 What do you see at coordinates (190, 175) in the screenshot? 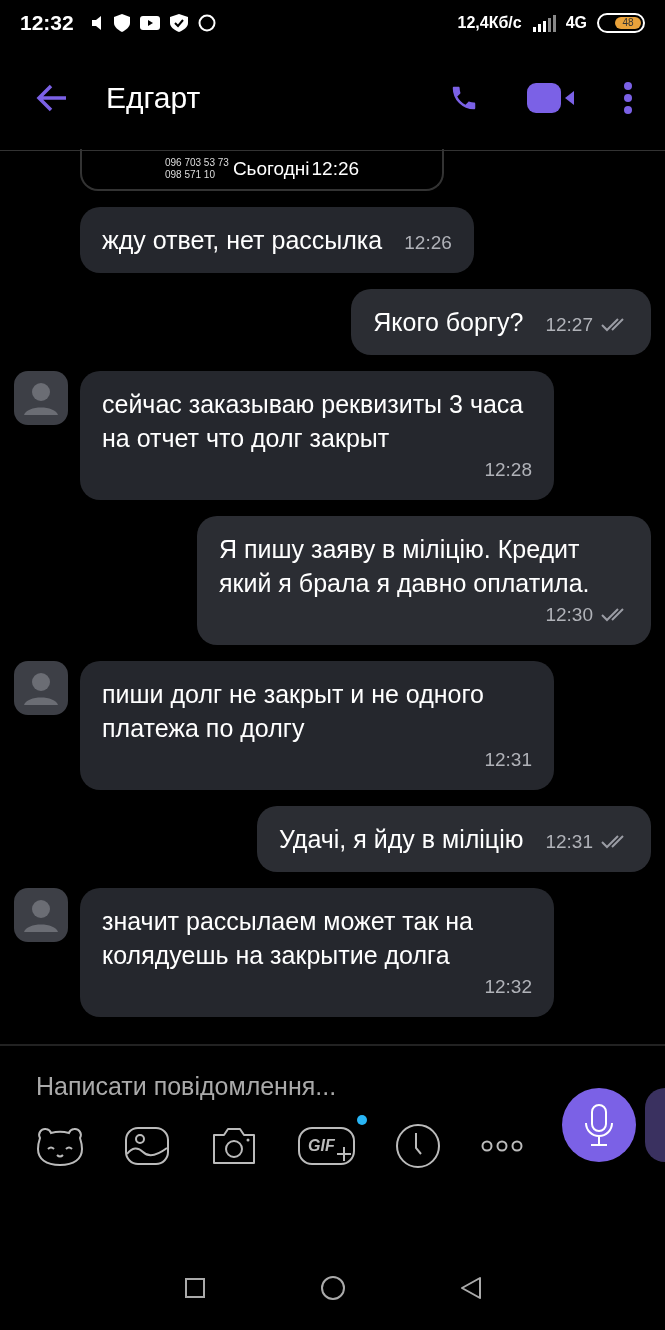
I see `message-text: 098 571 10` at bounding box center [190, 175].